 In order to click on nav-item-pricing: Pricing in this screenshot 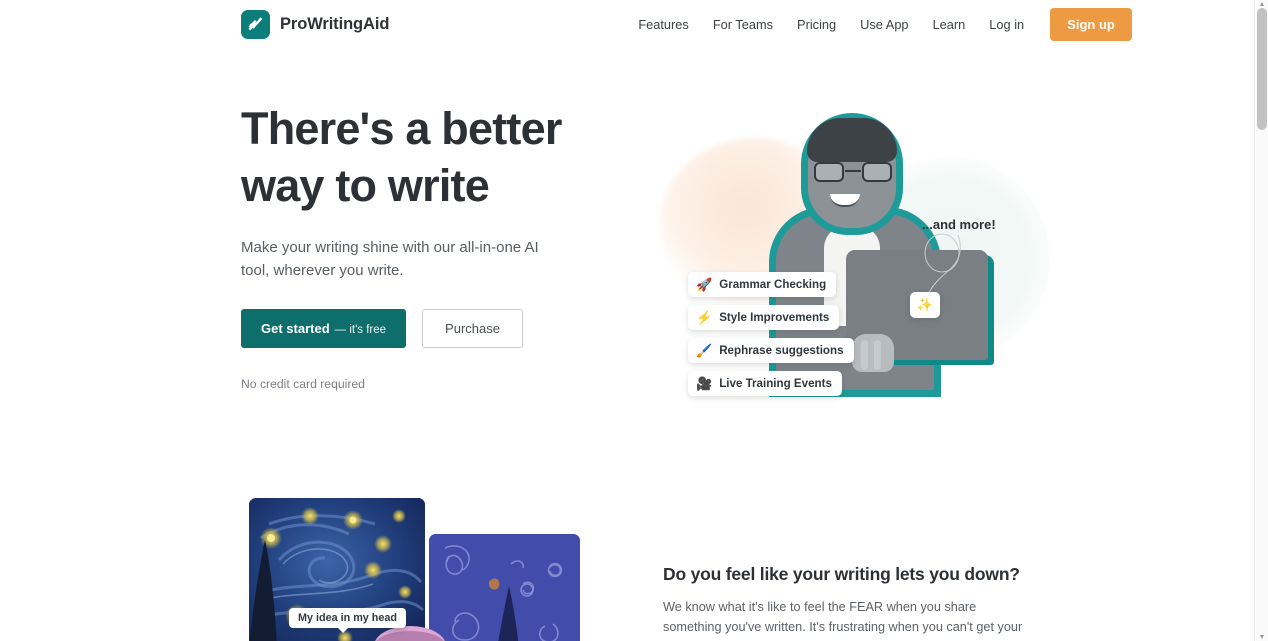, I will do `click(816, 24)`.